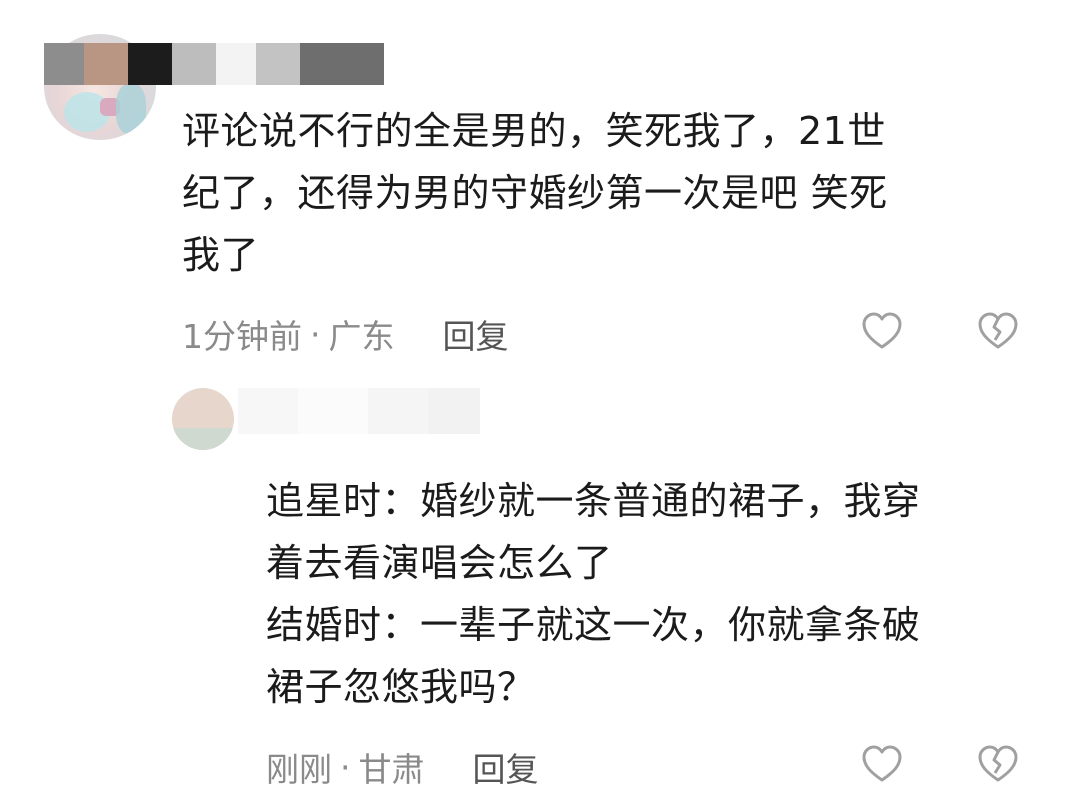 The height and width of the screenshot is (806, 1080). What do you see at coordinates (391, 769) in the screenshot?
I see `location: 甘肃` at bounding box center [391, 769].